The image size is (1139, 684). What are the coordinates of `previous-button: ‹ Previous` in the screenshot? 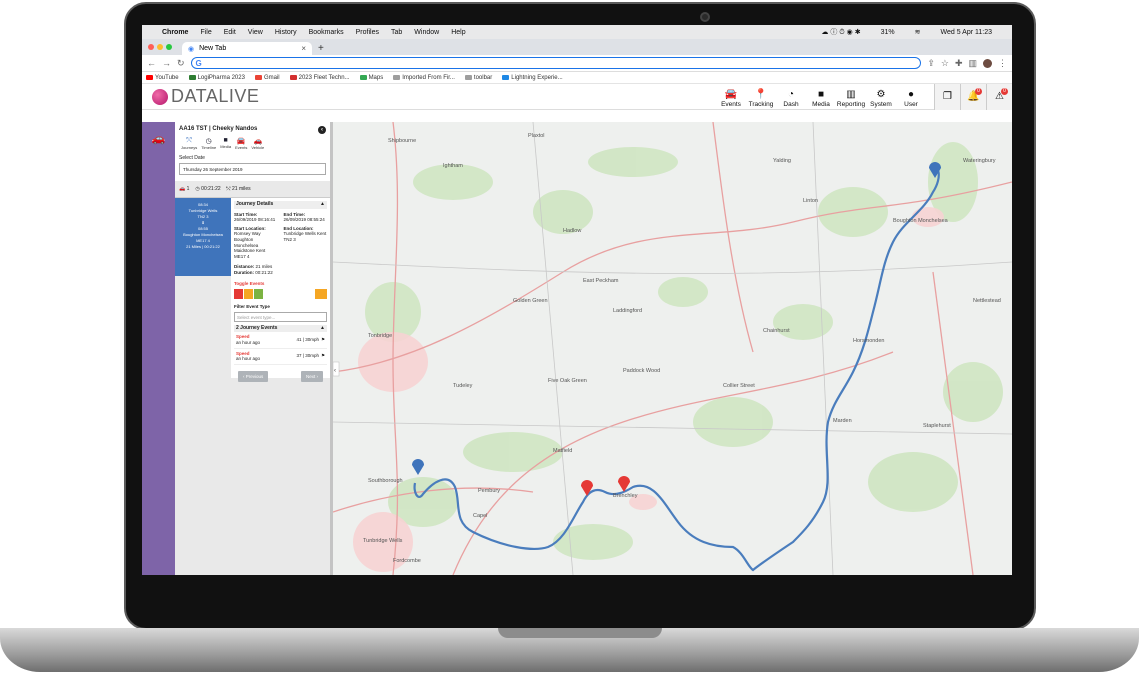 It's located at (253, 376).